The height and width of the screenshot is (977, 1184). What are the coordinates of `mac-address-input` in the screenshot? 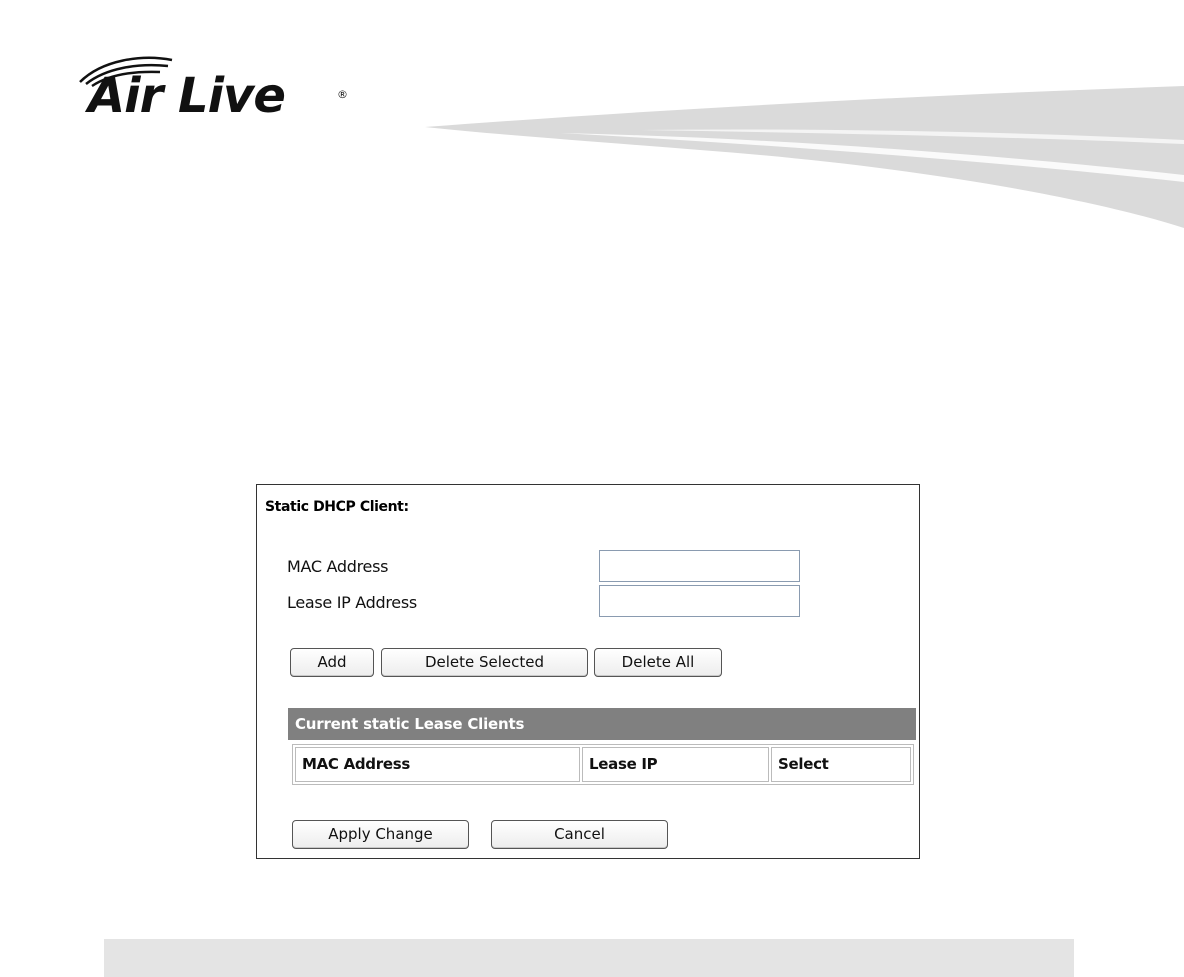 It's located at (699, 566).